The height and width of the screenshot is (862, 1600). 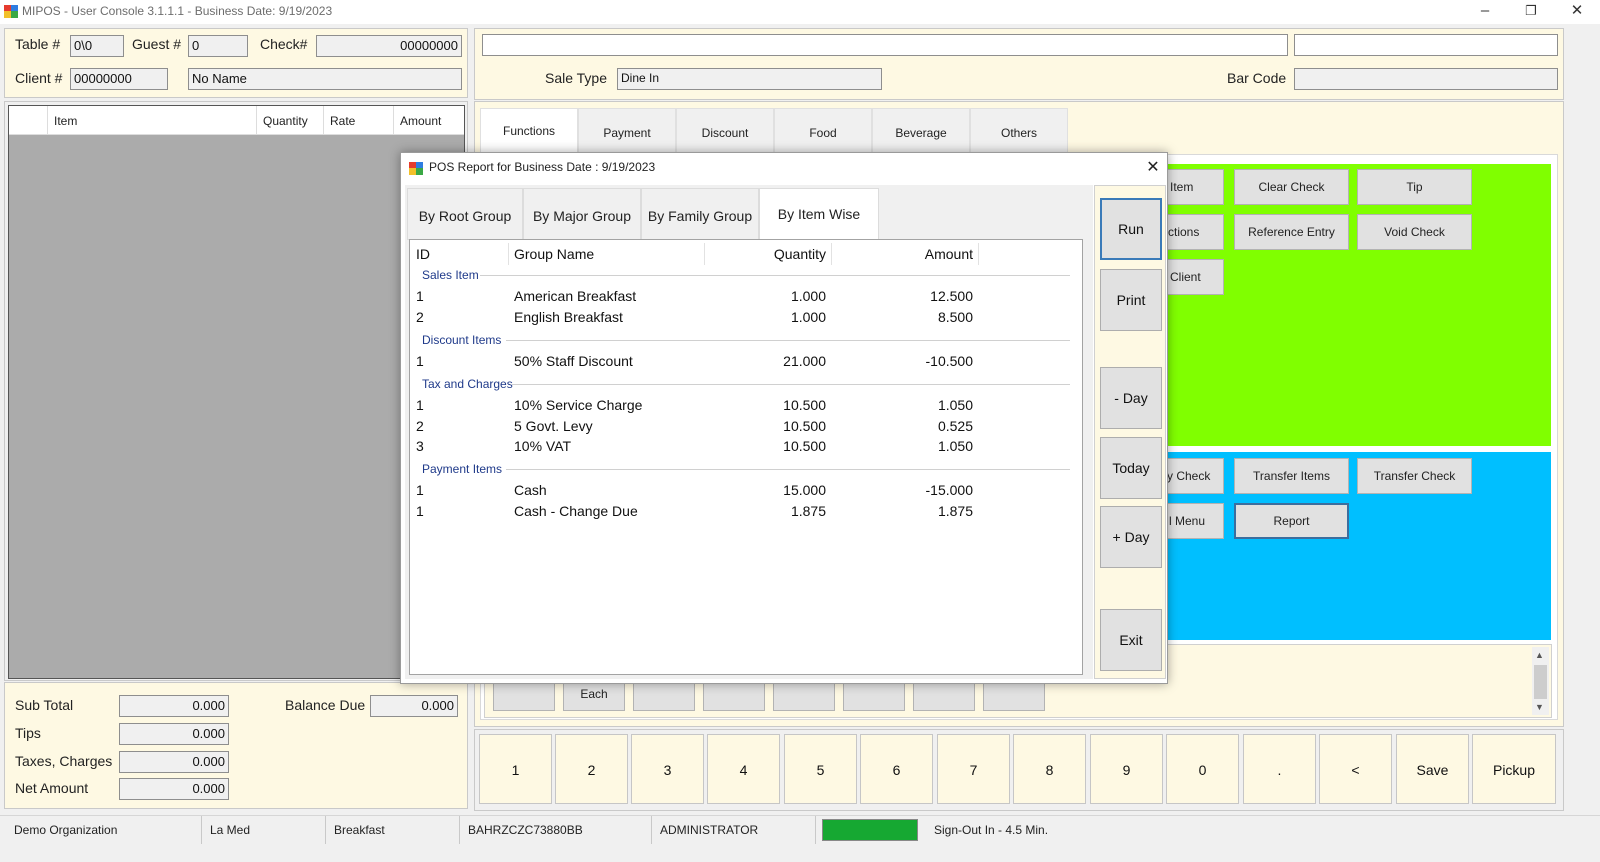 What do you see at coordinates (808, 511) in the screenshot?
I see `row-quantity: 1.875` at bounding box center [808, 511].